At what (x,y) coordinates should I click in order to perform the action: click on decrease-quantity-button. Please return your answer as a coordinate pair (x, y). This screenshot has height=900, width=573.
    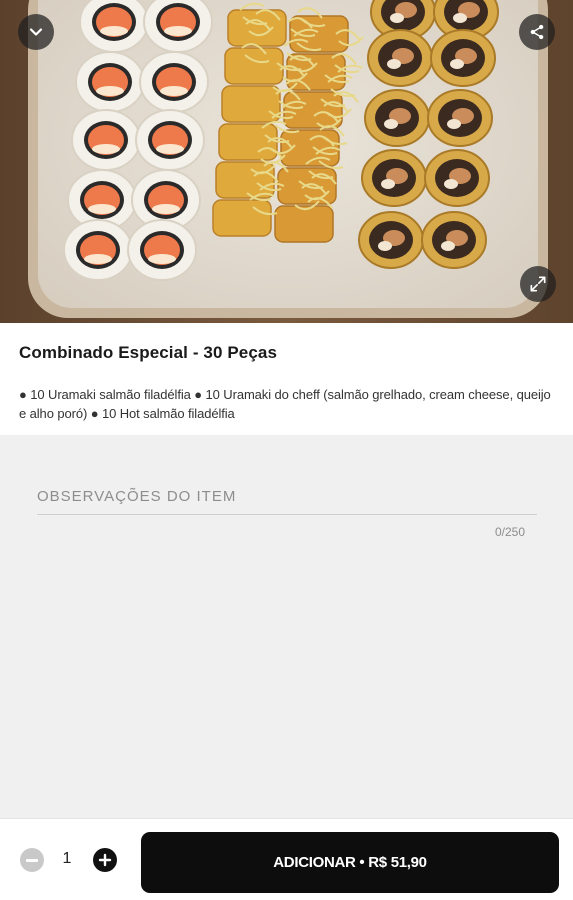
    Looking at the image, I should click on (32, 860).